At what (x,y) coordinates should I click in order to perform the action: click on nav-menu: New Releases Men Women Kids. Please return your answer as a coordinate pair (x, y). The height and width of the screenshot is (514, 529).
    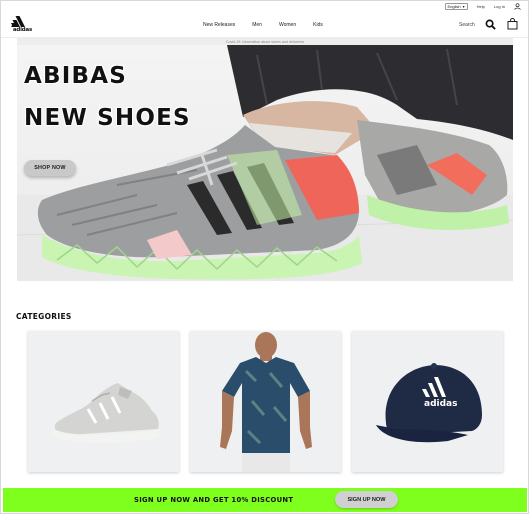
    Looking at the image, I should click on (263, 25).